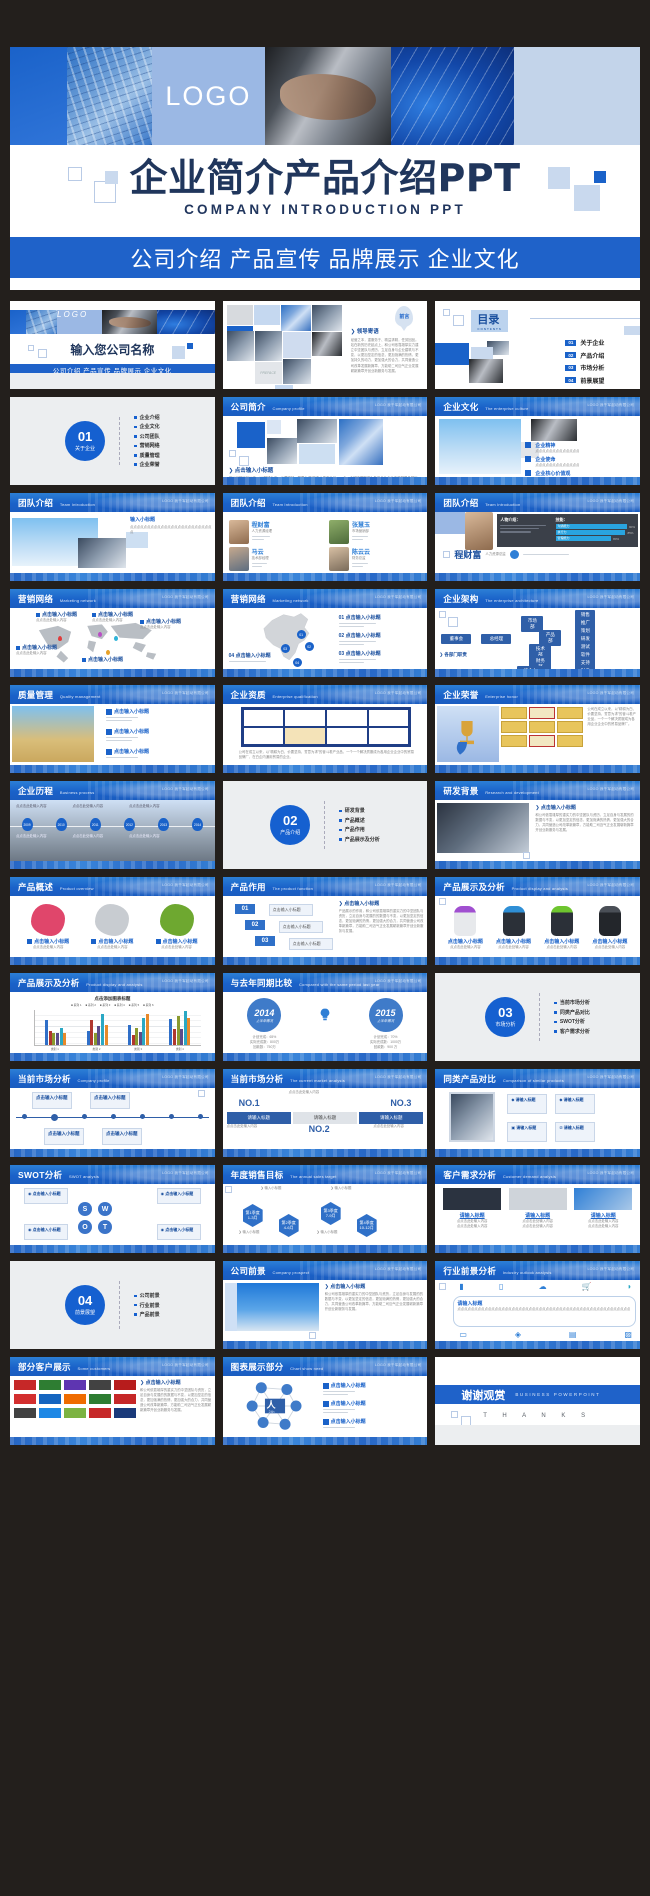 The image size is (650, 1896). I want to click on box-title: 点击输入小标题, so click(46, 1229).